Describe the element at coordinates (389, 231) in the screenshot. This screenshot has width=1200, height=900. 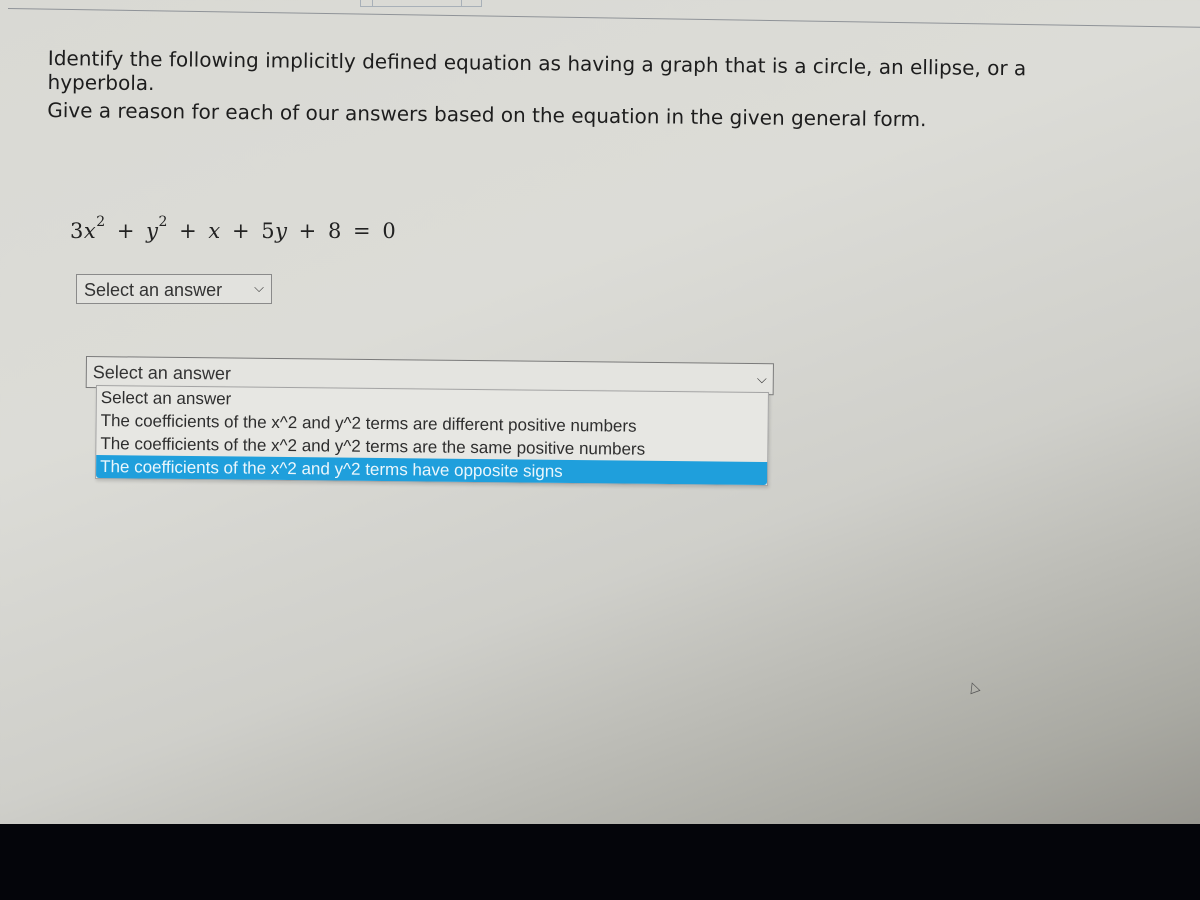
I see `eq-rhs: 0` at that location.